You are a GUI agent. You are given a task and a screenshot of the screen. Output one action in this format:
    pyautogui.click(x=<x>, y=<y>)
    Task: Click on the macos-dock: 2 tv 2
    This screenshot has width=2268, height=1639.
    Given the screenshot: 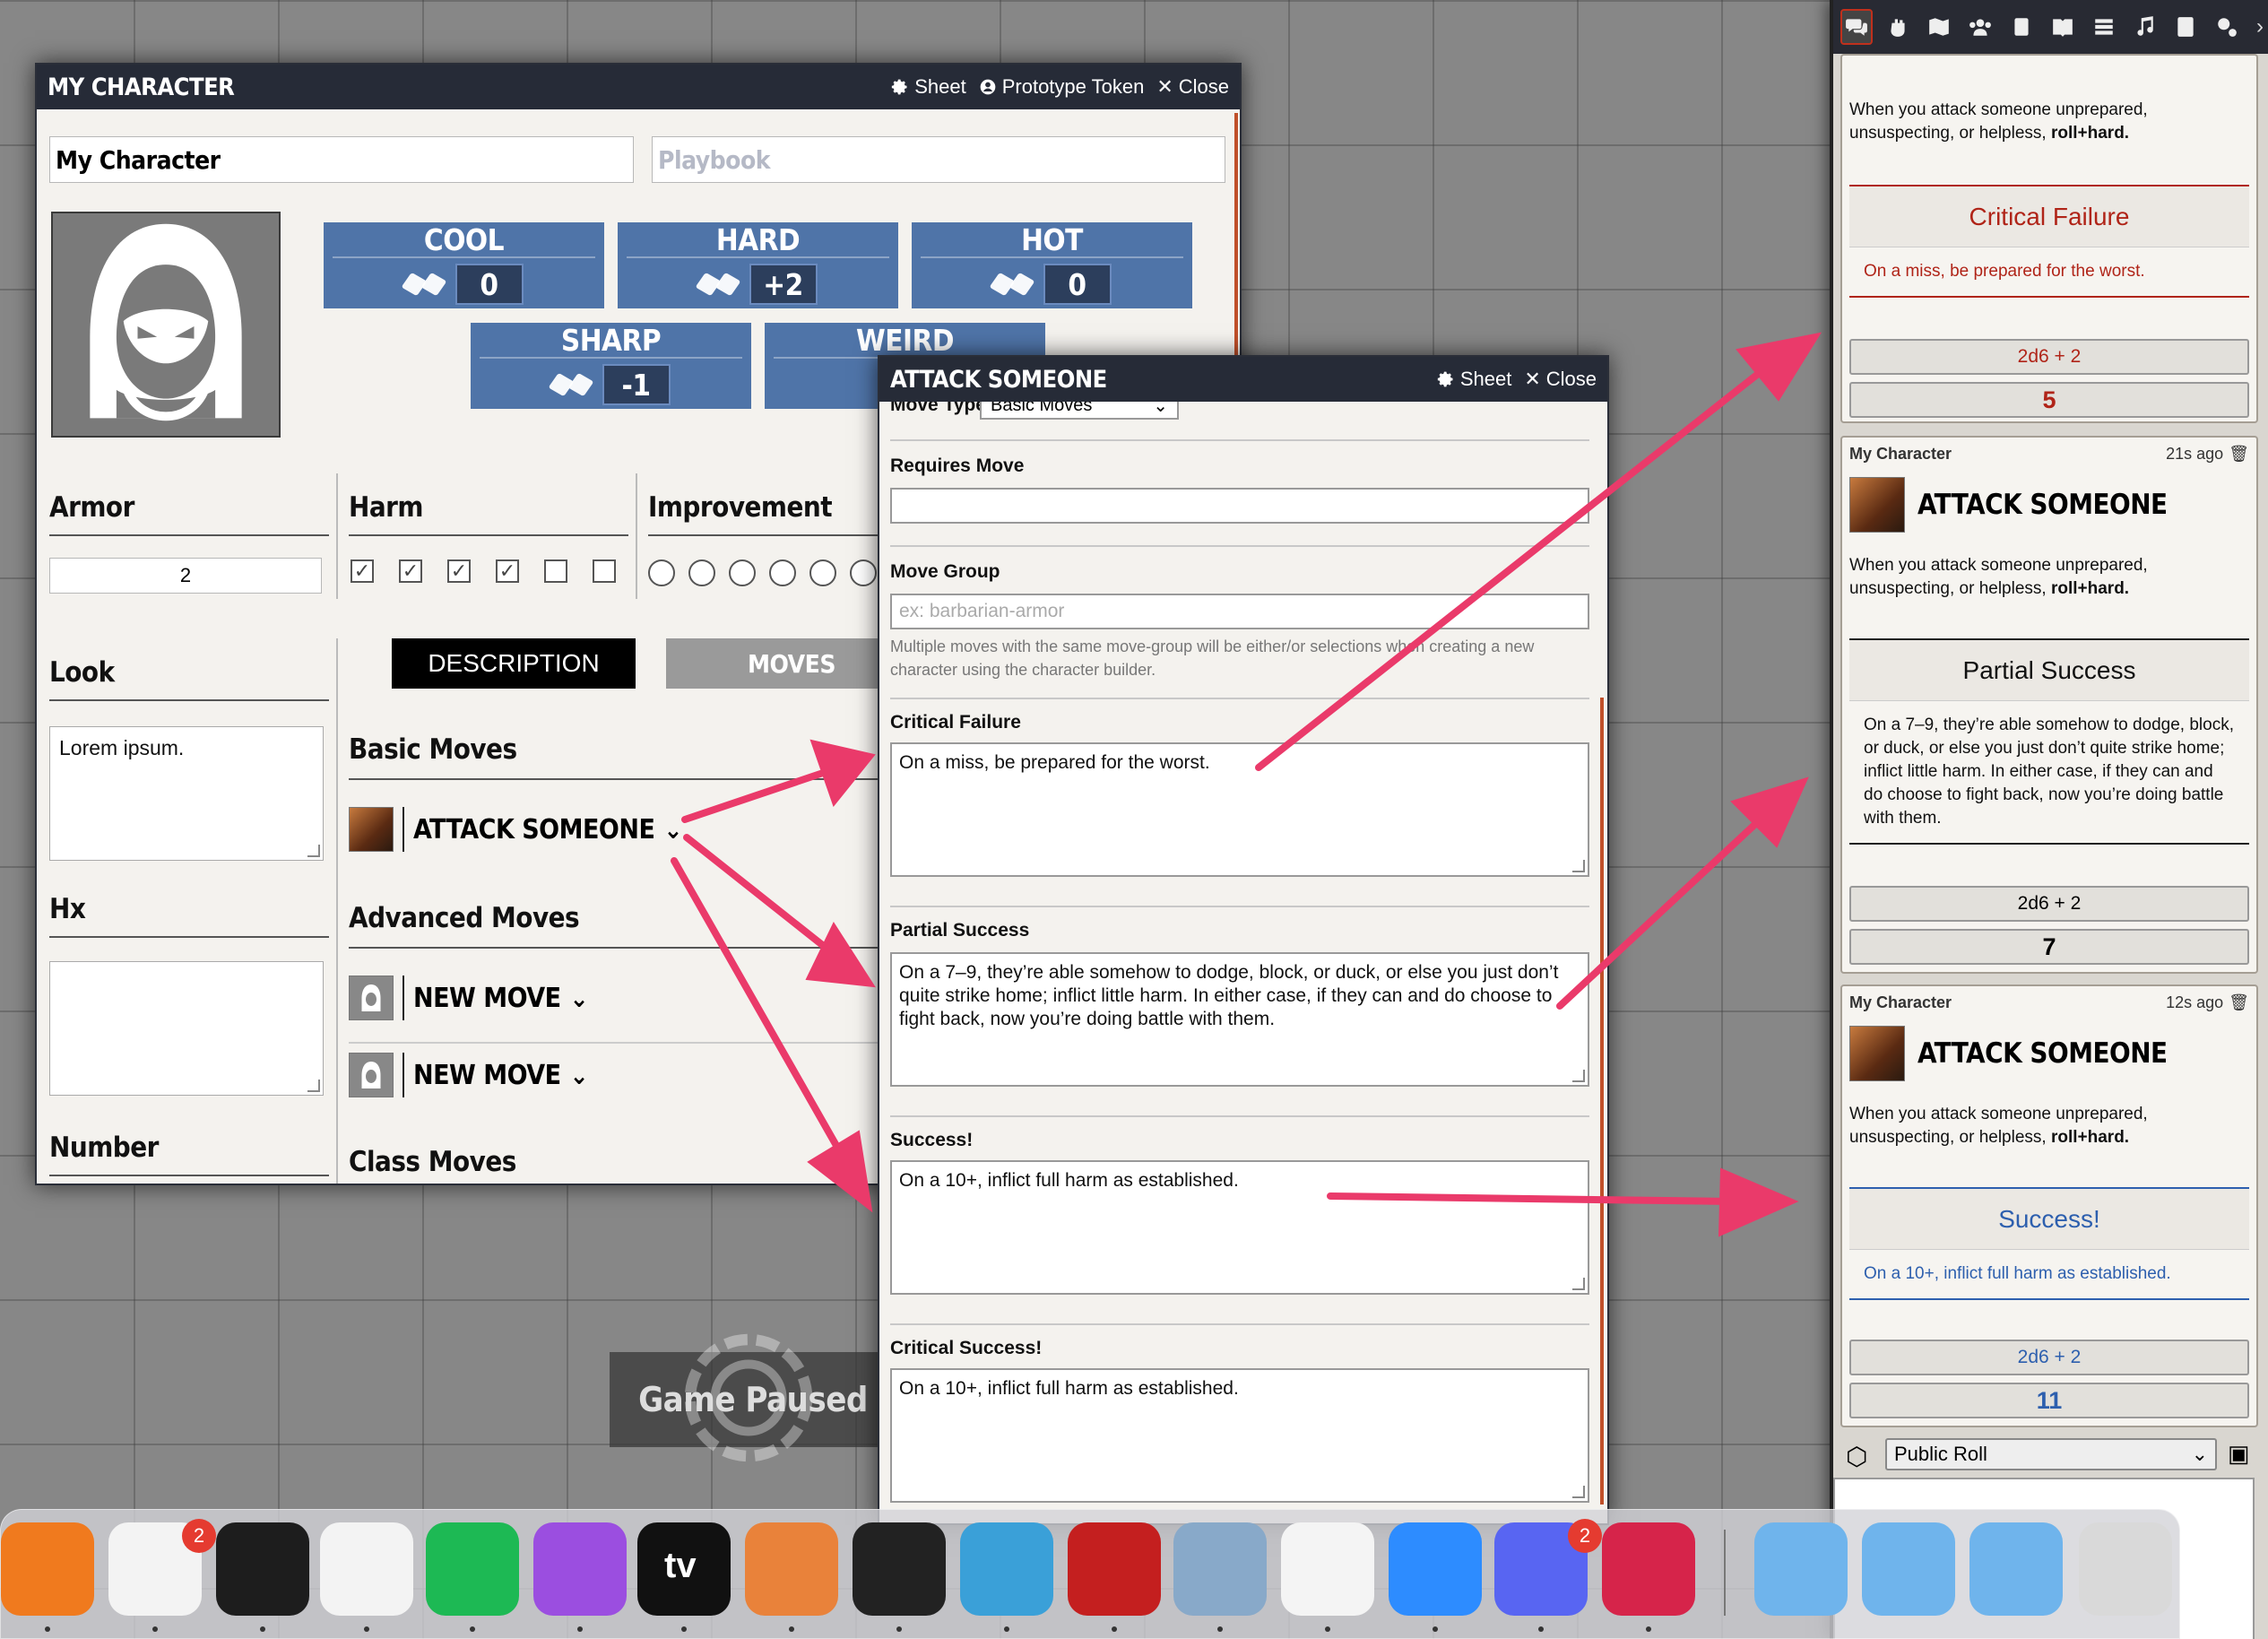 What is the action you would take?
    pyautogui.click(x=1090, y=1574)
    